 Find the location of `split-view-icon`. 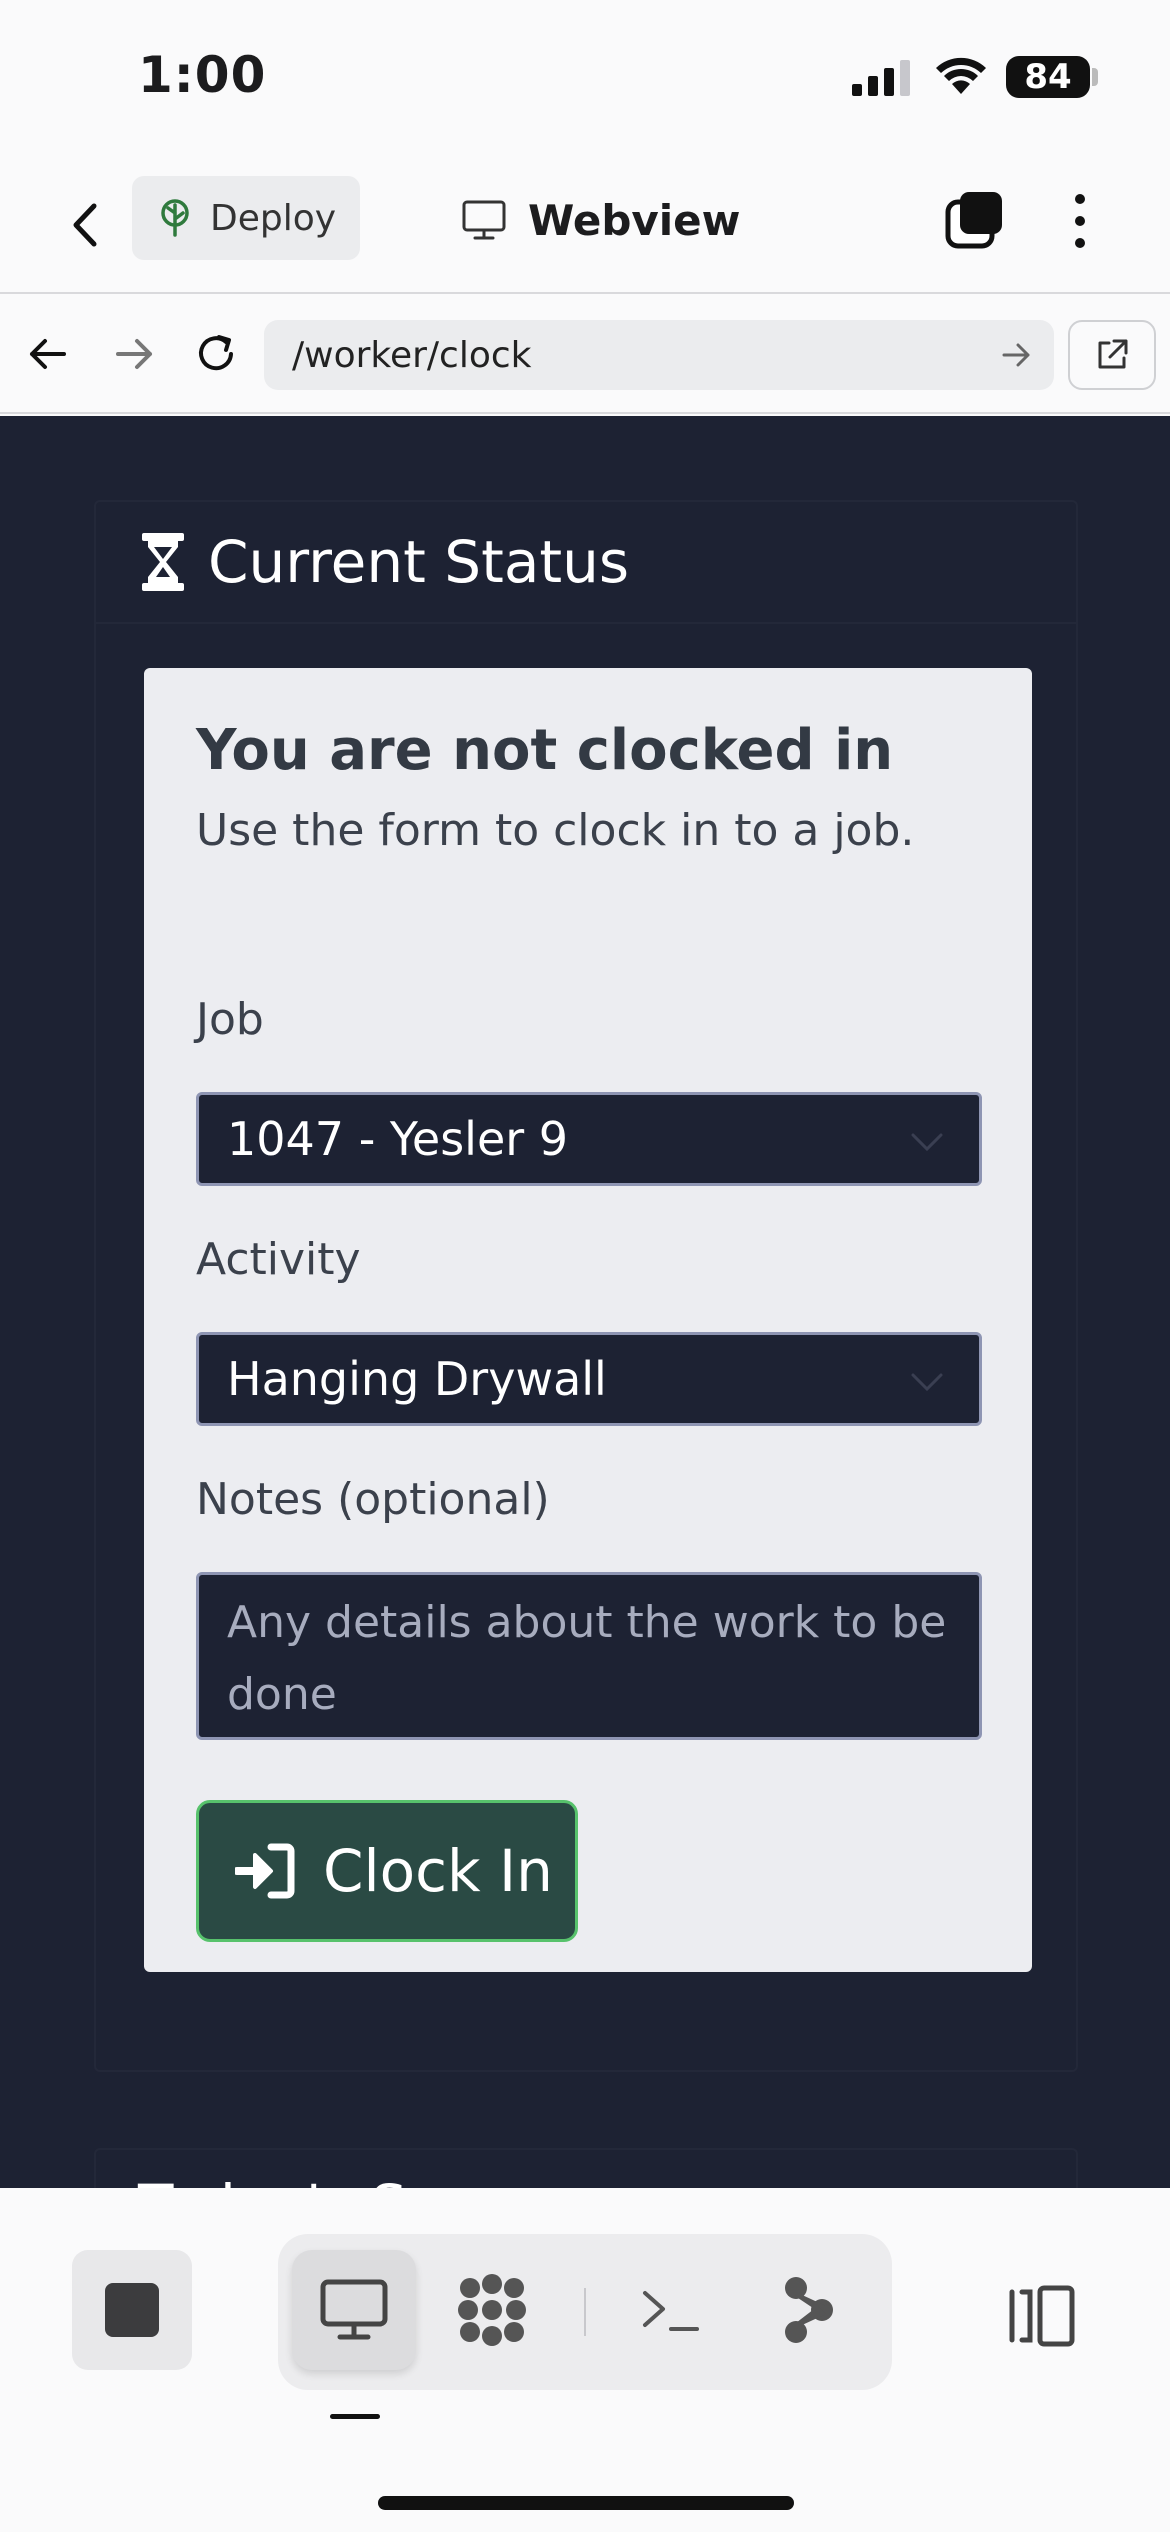

split-view-icon is located at coordinates (1038, 2316).